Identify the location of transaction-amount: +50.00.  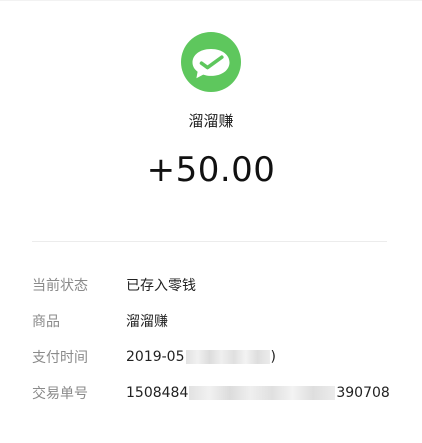
(211, 170).